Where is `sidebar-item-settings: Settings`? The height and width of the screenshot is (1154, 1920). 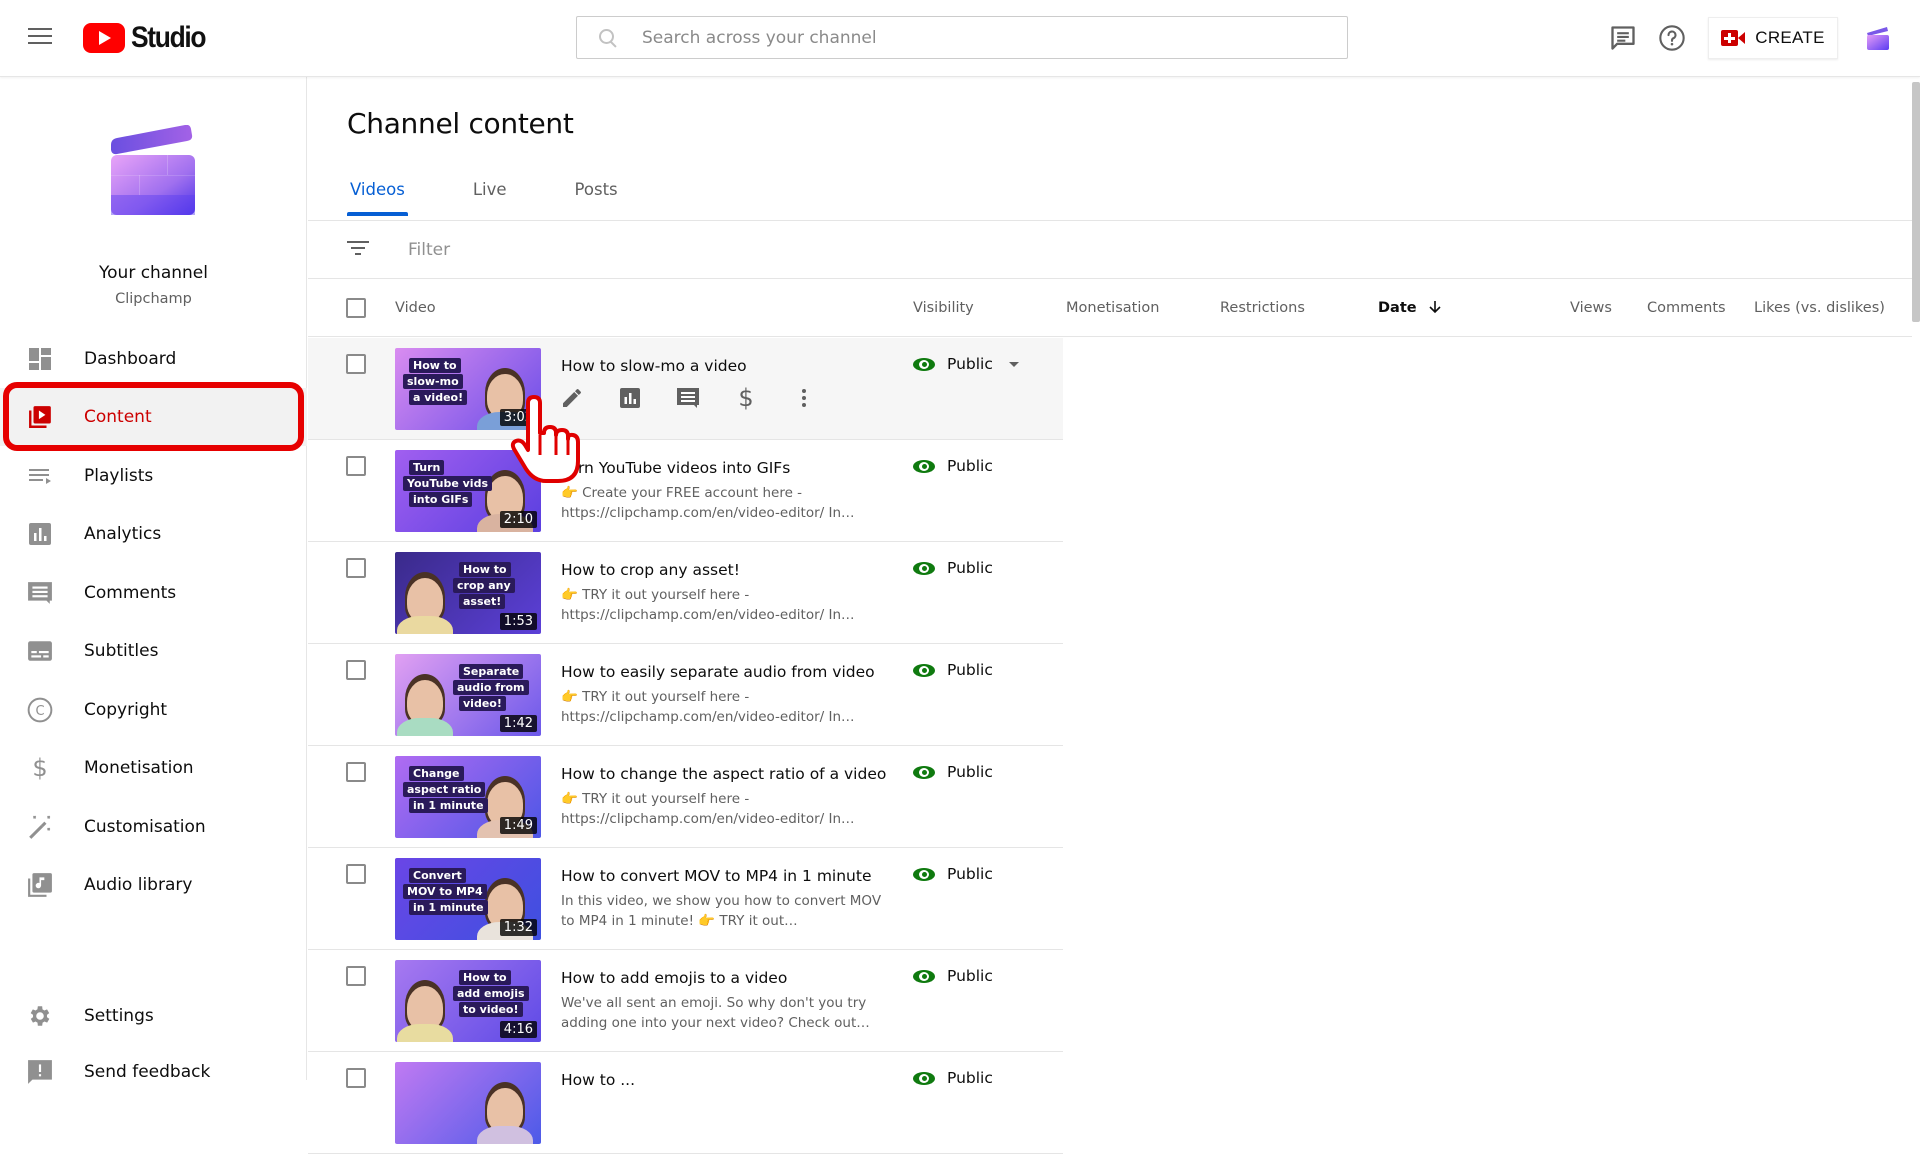
sidebar-item-settings: Settings is located at coordinates (153, 1016).